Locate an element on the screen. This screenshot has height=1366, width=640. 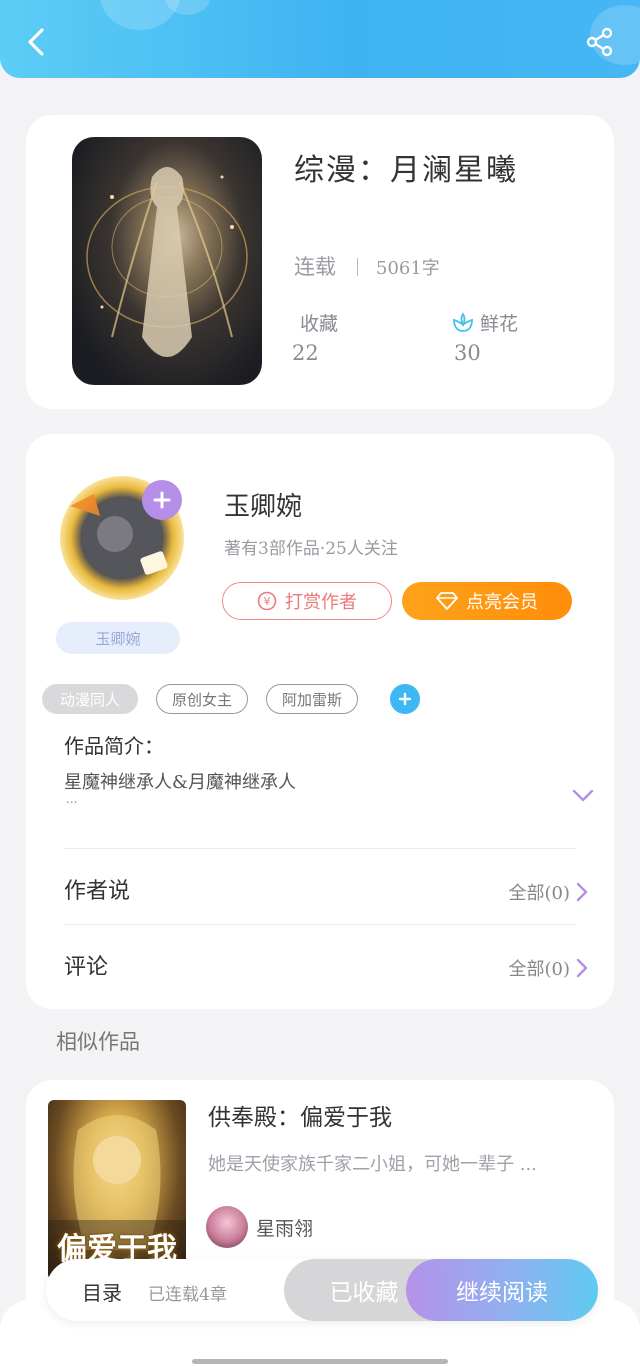
author-name: 玉卿婉 is located at coordinates (263, 504).